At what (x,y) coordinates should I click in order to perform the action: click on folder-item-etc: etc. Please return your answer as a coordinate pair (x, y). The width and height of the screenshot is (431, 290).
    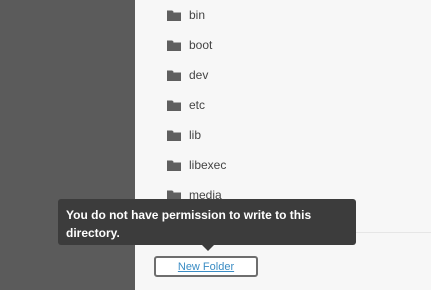
    Looking at the image, I should click on (185, 105).